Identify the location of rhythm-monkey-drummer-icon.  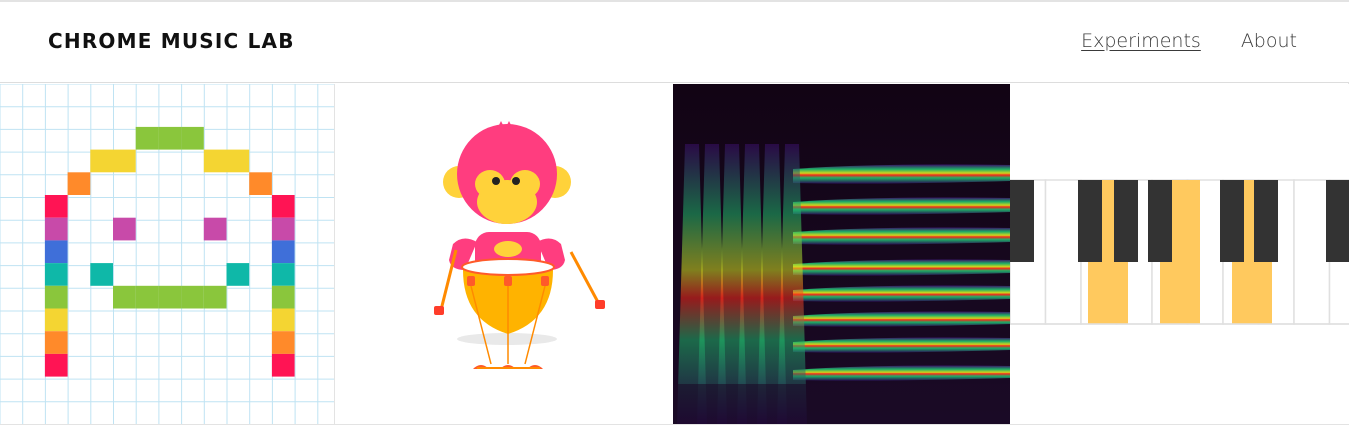
(519, 245).